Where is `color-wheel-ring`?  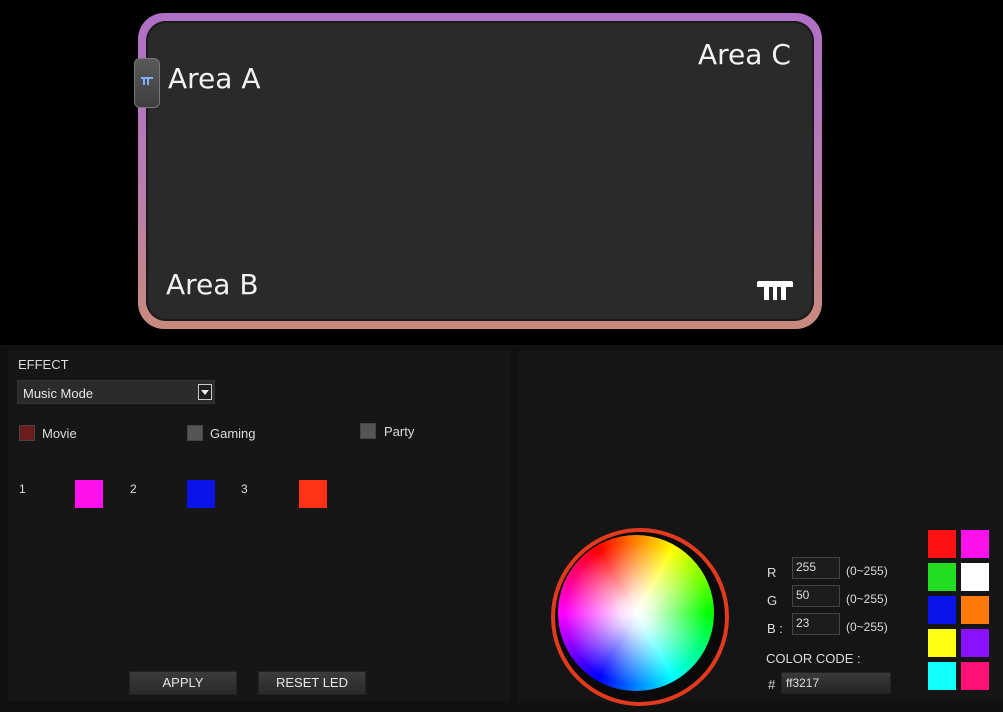 color-wheel-ring is located at coordinates (640, 617).